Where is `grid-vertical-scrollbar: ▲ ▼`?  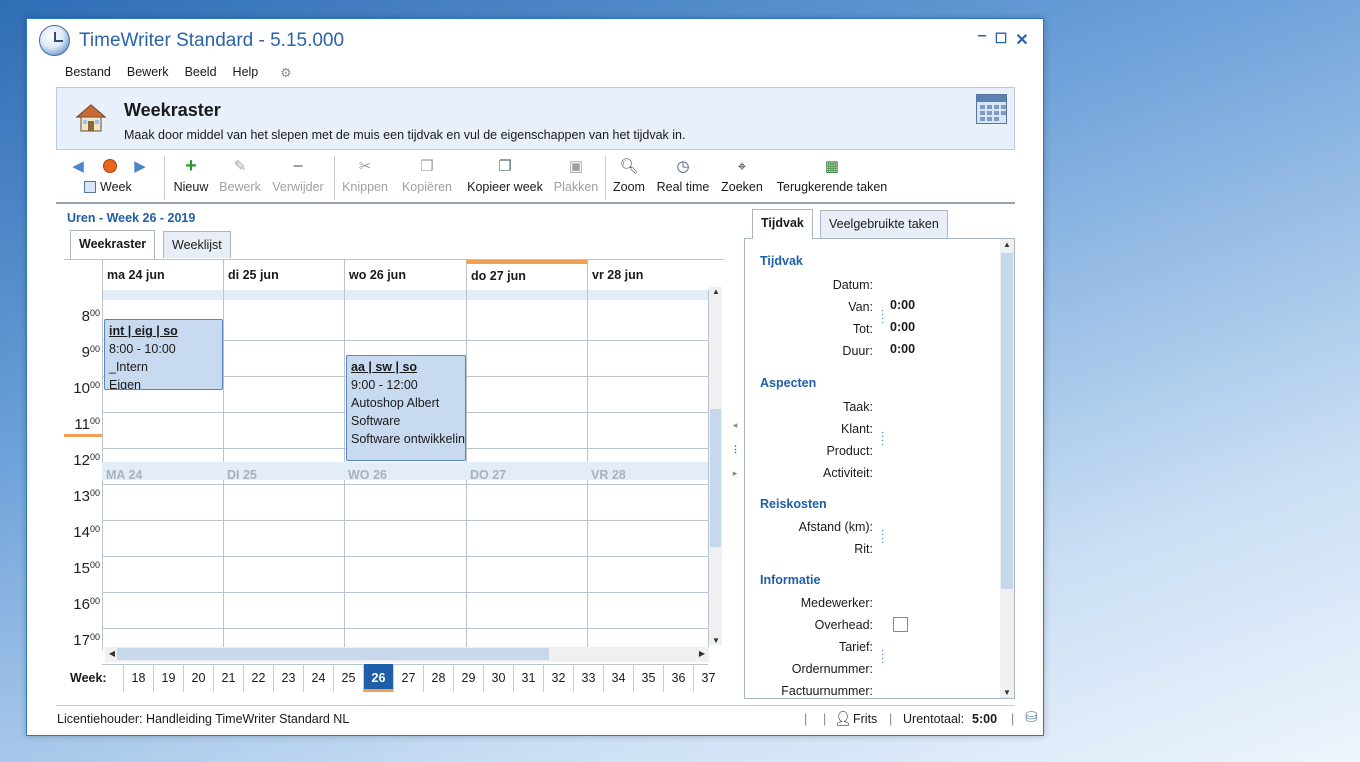
grid-vertical-scrollbar: ▲ ▼ is located at coordinates (715, 466).